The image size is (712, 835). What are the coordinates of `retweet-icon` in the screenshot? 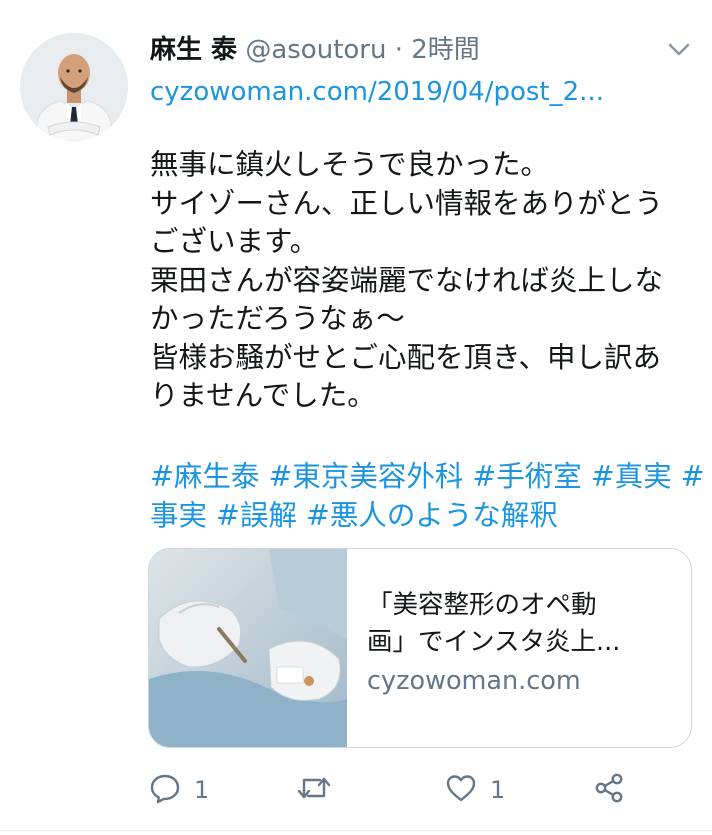 It's located at (314, 790).